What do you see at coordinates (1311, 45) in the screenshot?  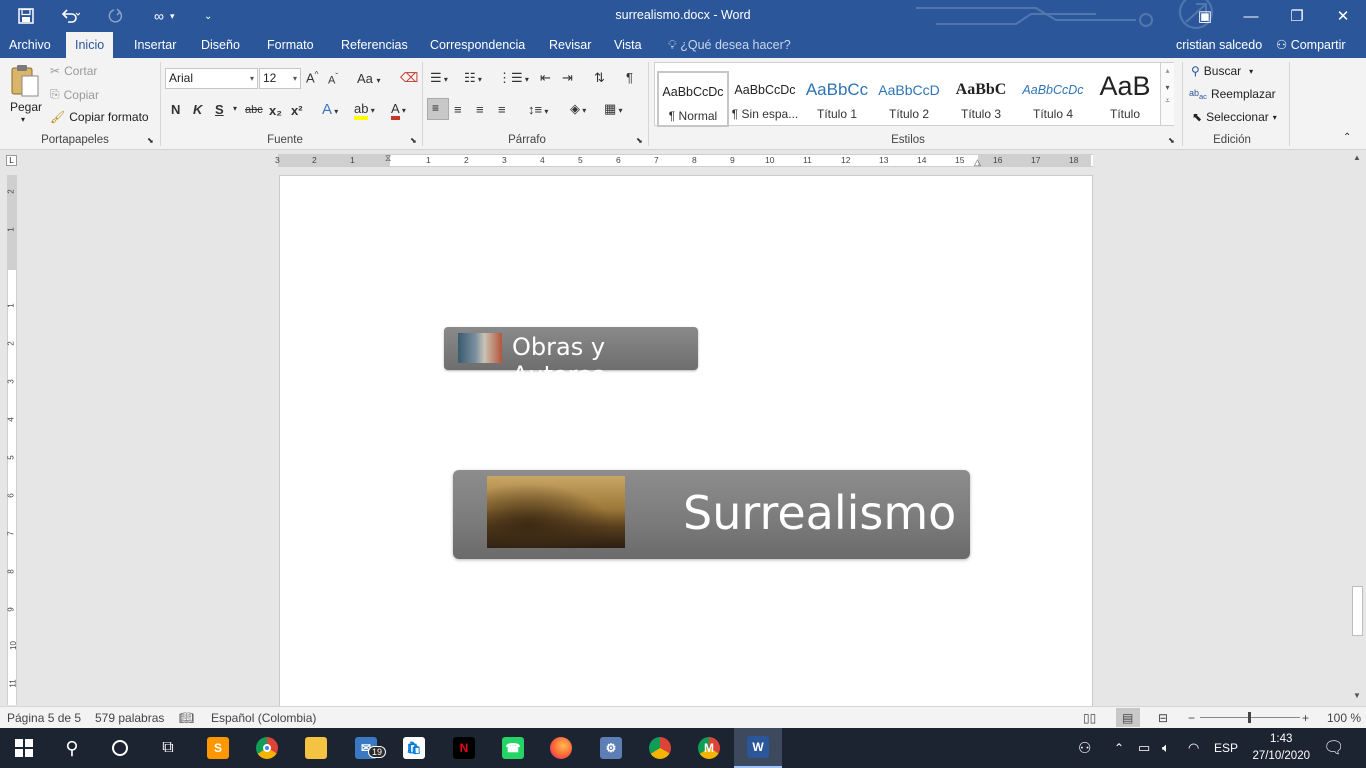 I see `share-button: ⚇ Compartir` at bounding box center [1311, 45].